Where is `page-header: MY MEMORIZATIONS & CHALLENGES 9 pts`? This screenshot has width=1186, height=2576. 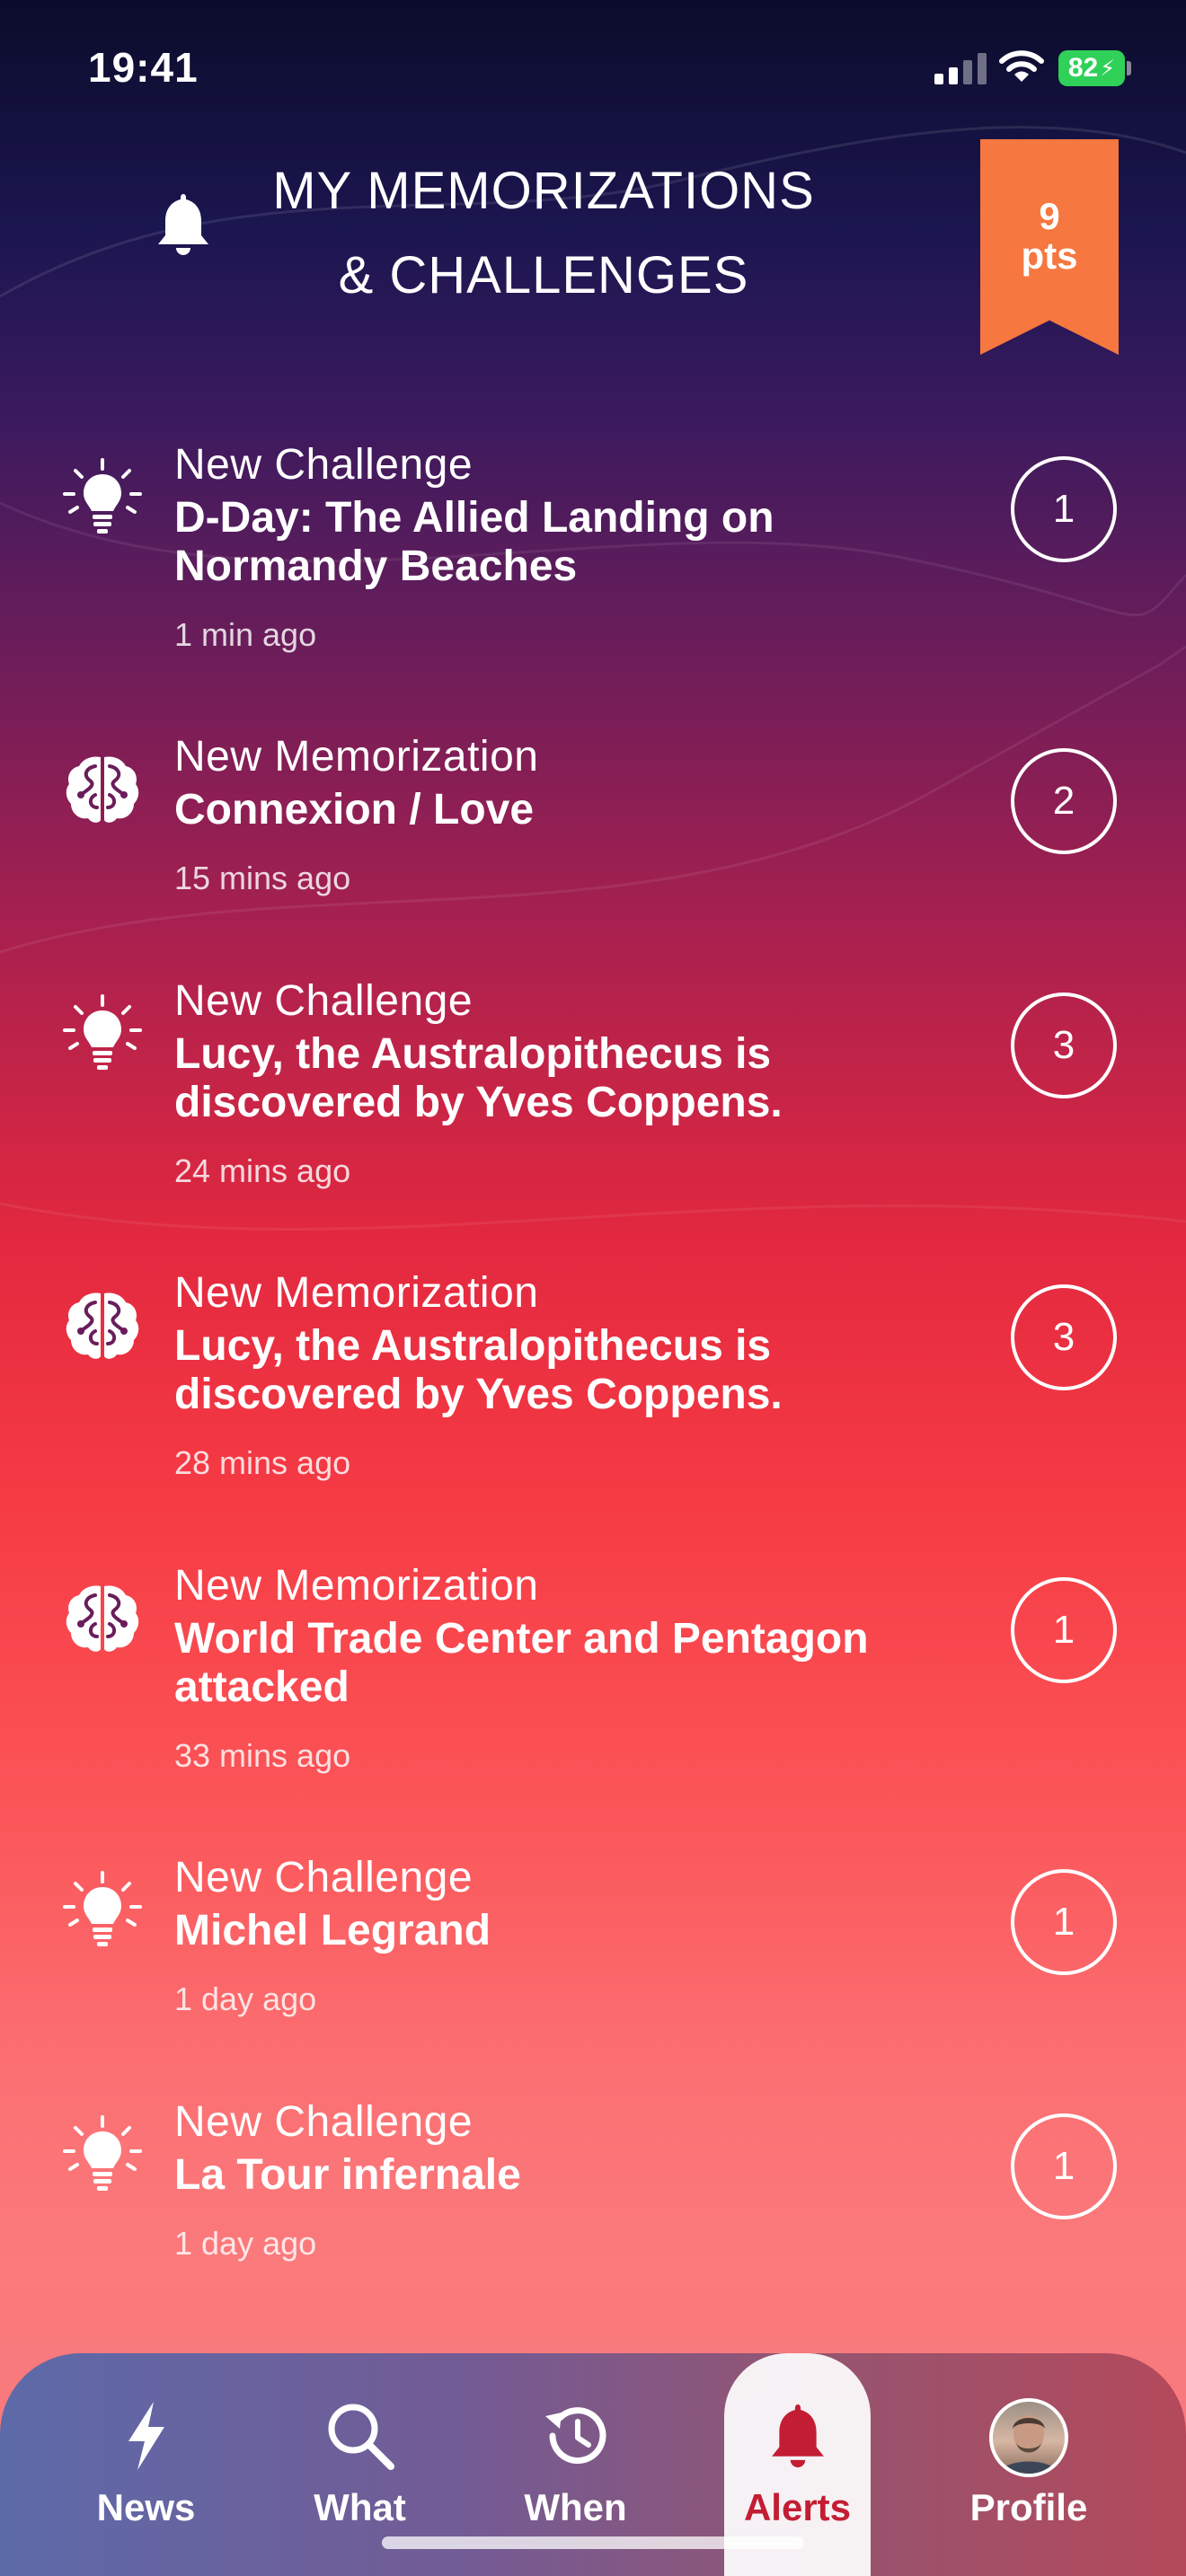
page-header: MY MEMORIZATIONS & CHALLENGES 9 pts is located at coordinates (593, 251).